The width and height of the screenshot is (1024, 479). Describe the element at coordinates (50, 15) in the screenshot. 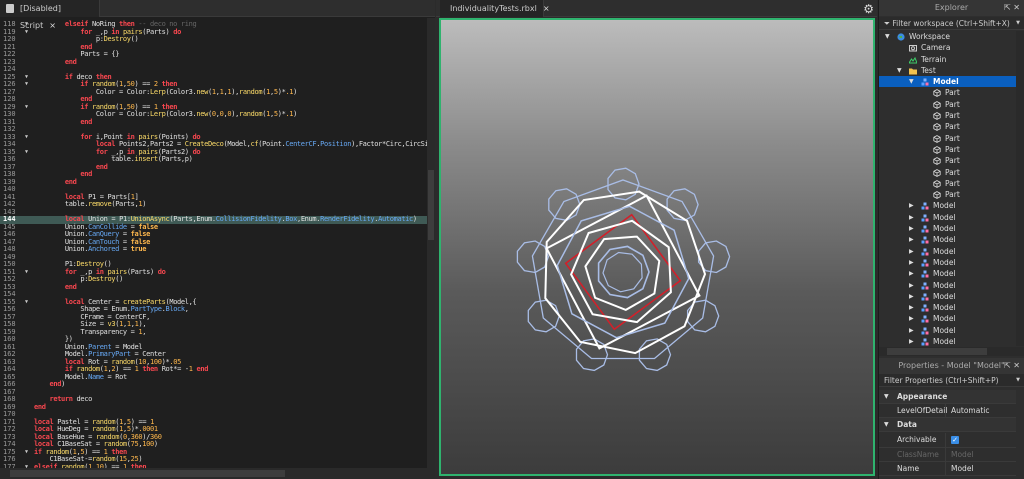

I see `tab-script: [Disabled] Script ×` at that location.